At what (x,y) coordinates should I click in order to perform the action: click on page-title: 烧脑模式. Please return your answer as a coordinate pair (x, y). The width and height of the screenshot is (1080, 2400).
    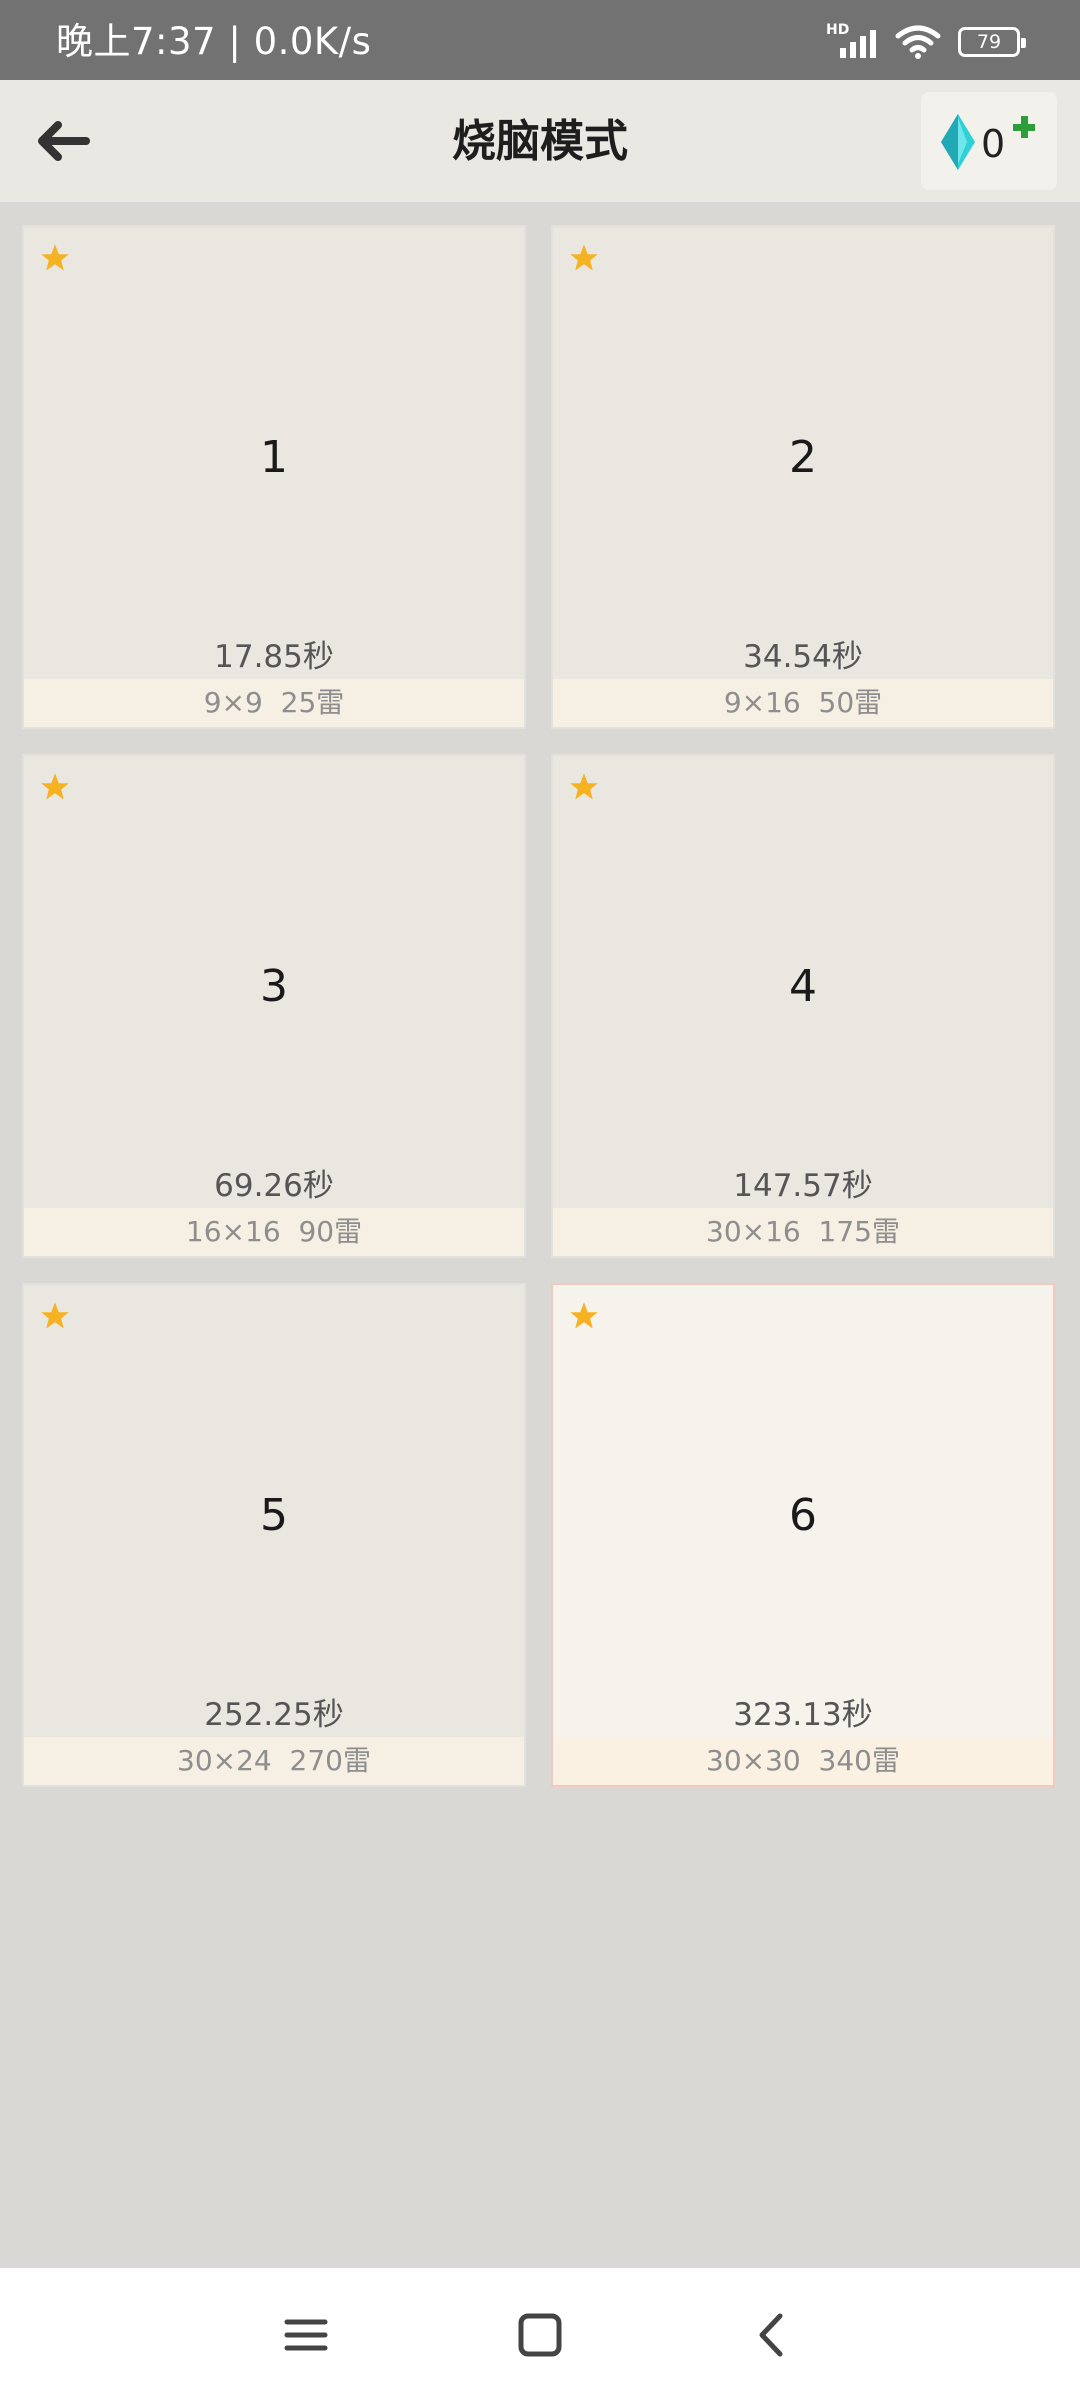
    Looking at the image, I should click on (540, 141).